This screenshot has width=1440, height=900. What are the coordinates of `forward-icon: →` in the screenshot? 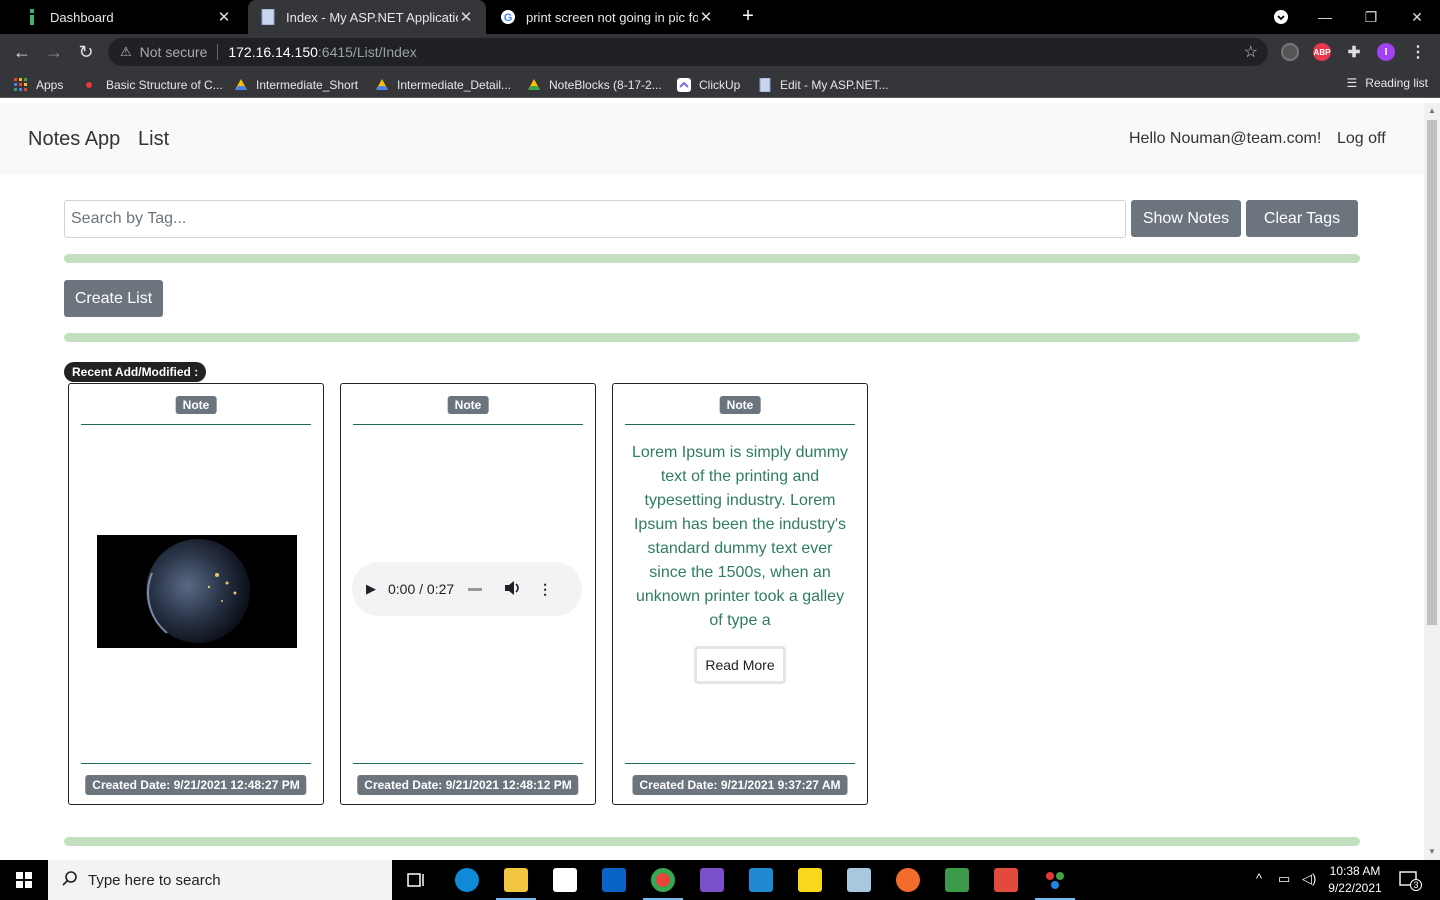 It's located at (54, 52).